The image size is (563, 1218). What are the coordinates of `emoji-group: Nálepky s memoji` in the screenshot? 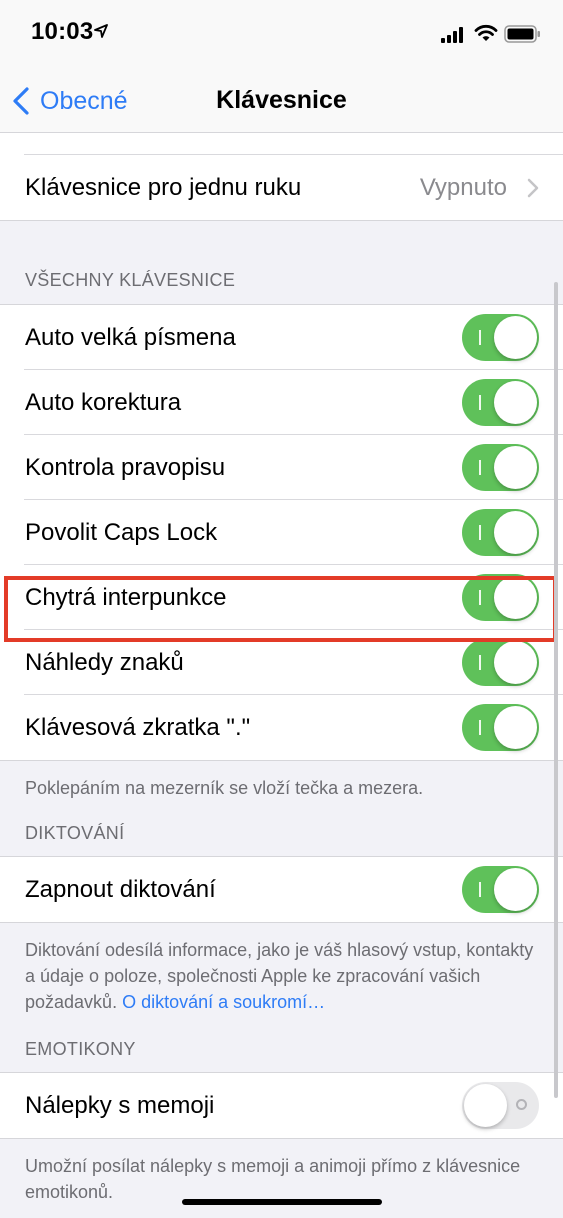 It's located at (281, 1105).